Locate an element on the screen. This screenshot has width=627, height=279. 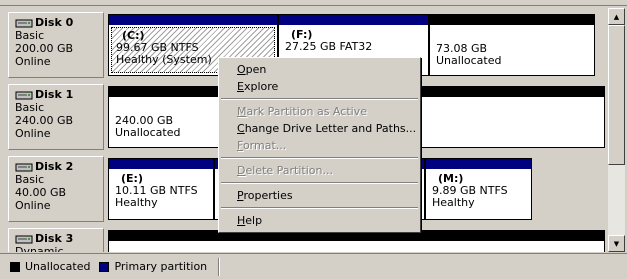
arrow-down-icon: ▼ is located at coordinates (616, 243).